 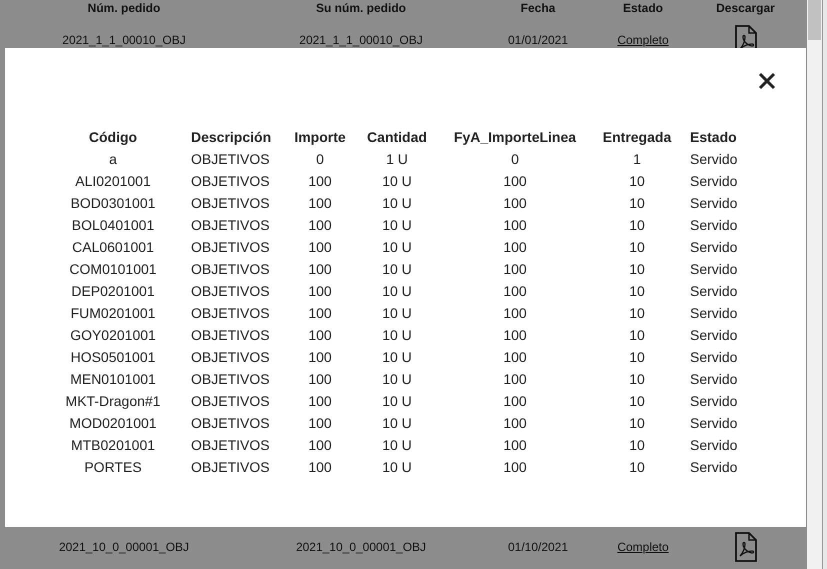 What do you see at coordinates (538, 40) in the screenshot?
I see `table-cell: 01/01/2021` at bounding box center [538, 40].